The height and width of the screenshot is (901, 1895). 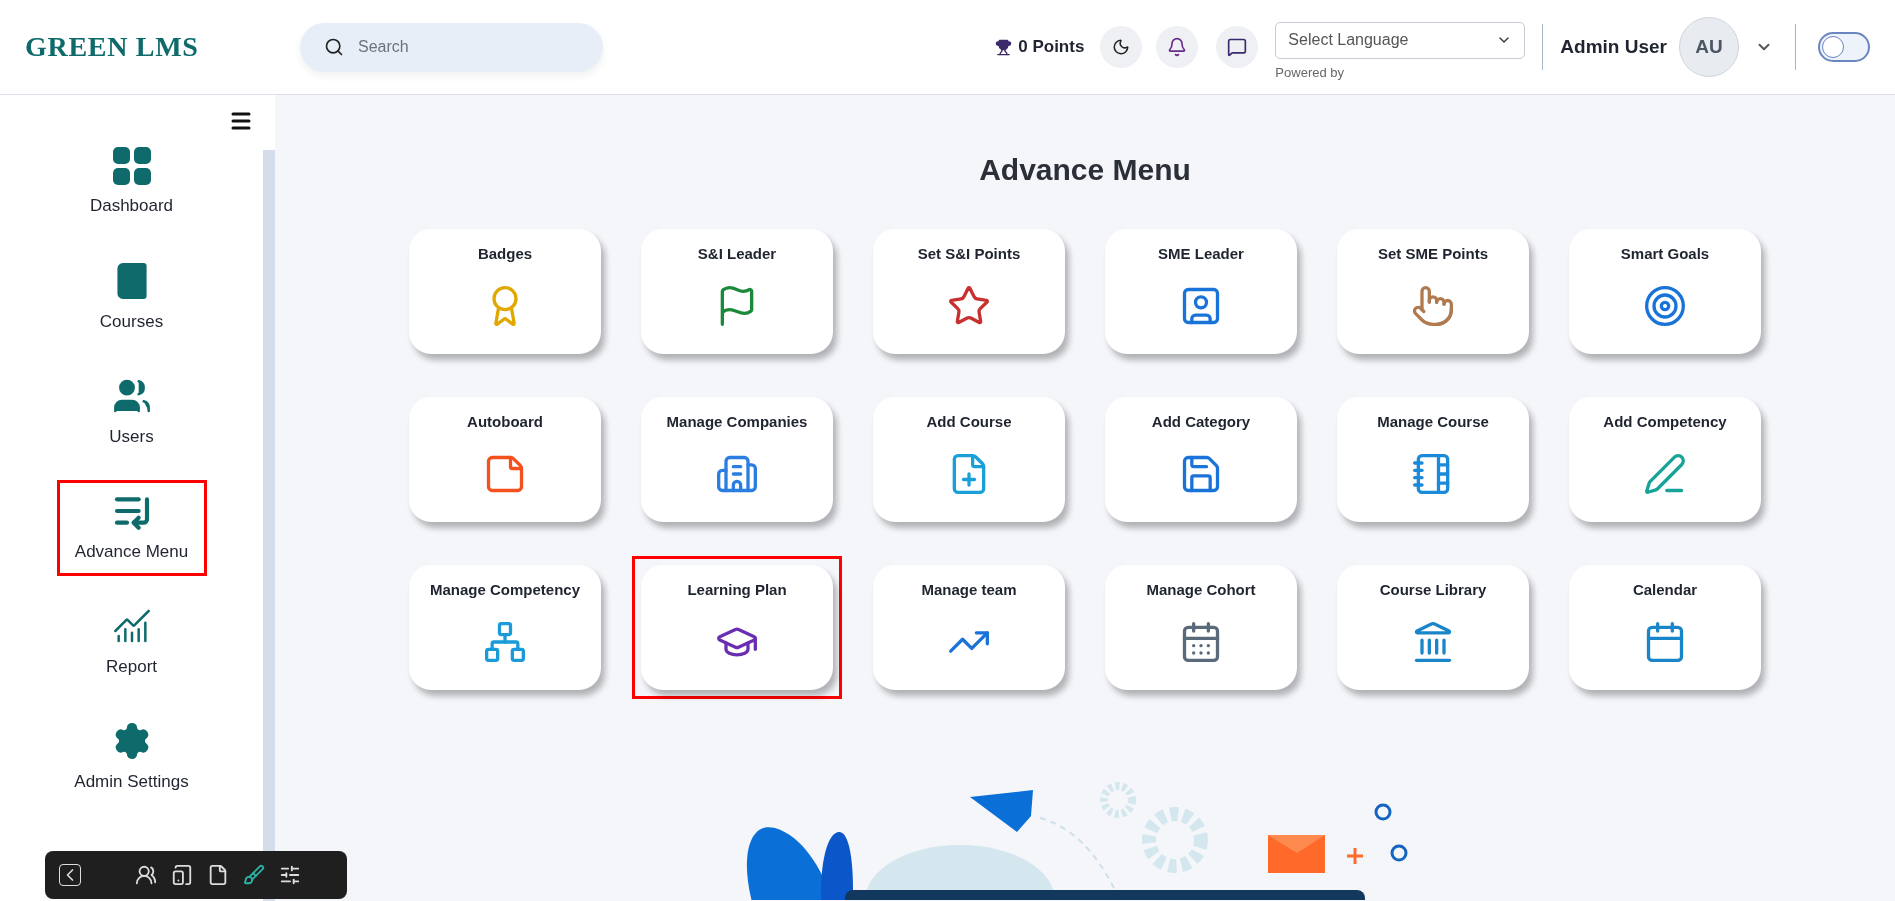 I want to click on menu-card: Manage Competency, so click(x=505, y=627).